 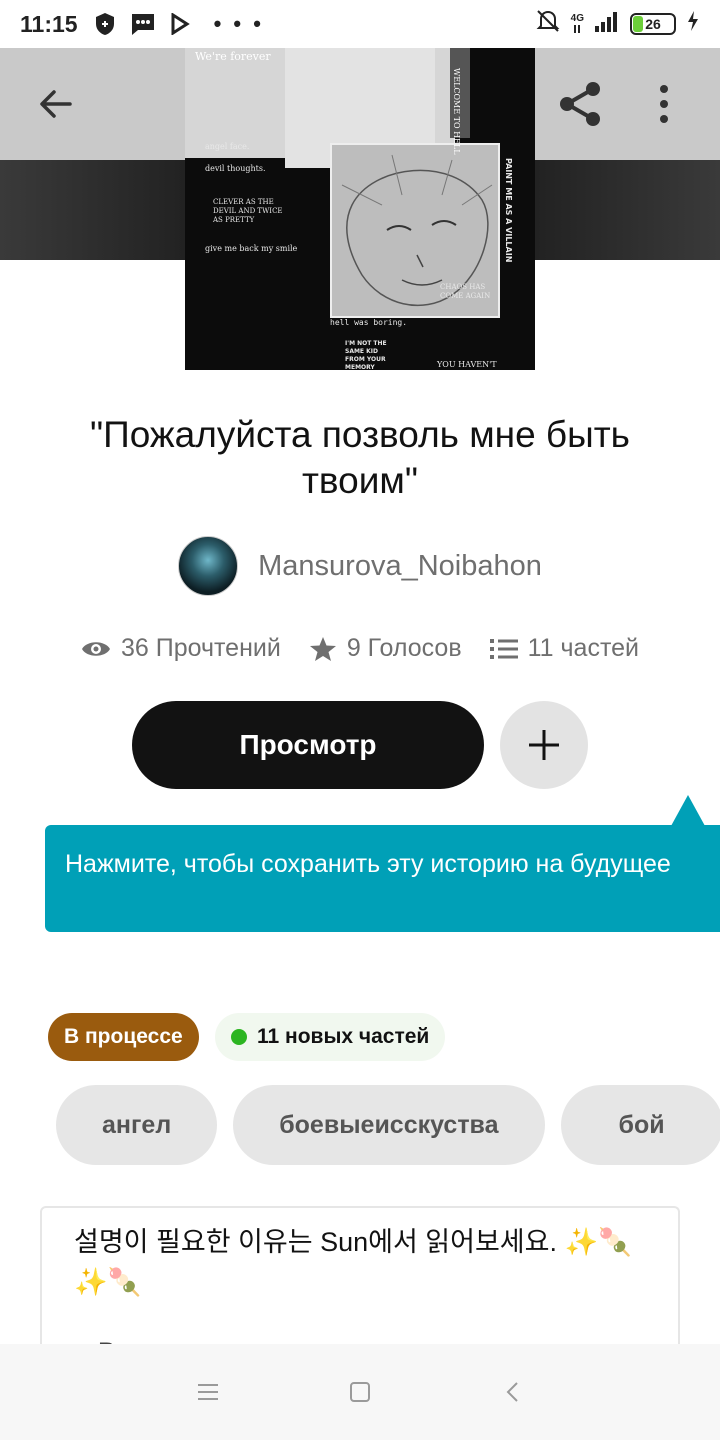 What do you see at coordinates (343, 1036) in the screenshot?
I see `new-parts-label: 11 новых частей` at bounding box center [343, 1036].